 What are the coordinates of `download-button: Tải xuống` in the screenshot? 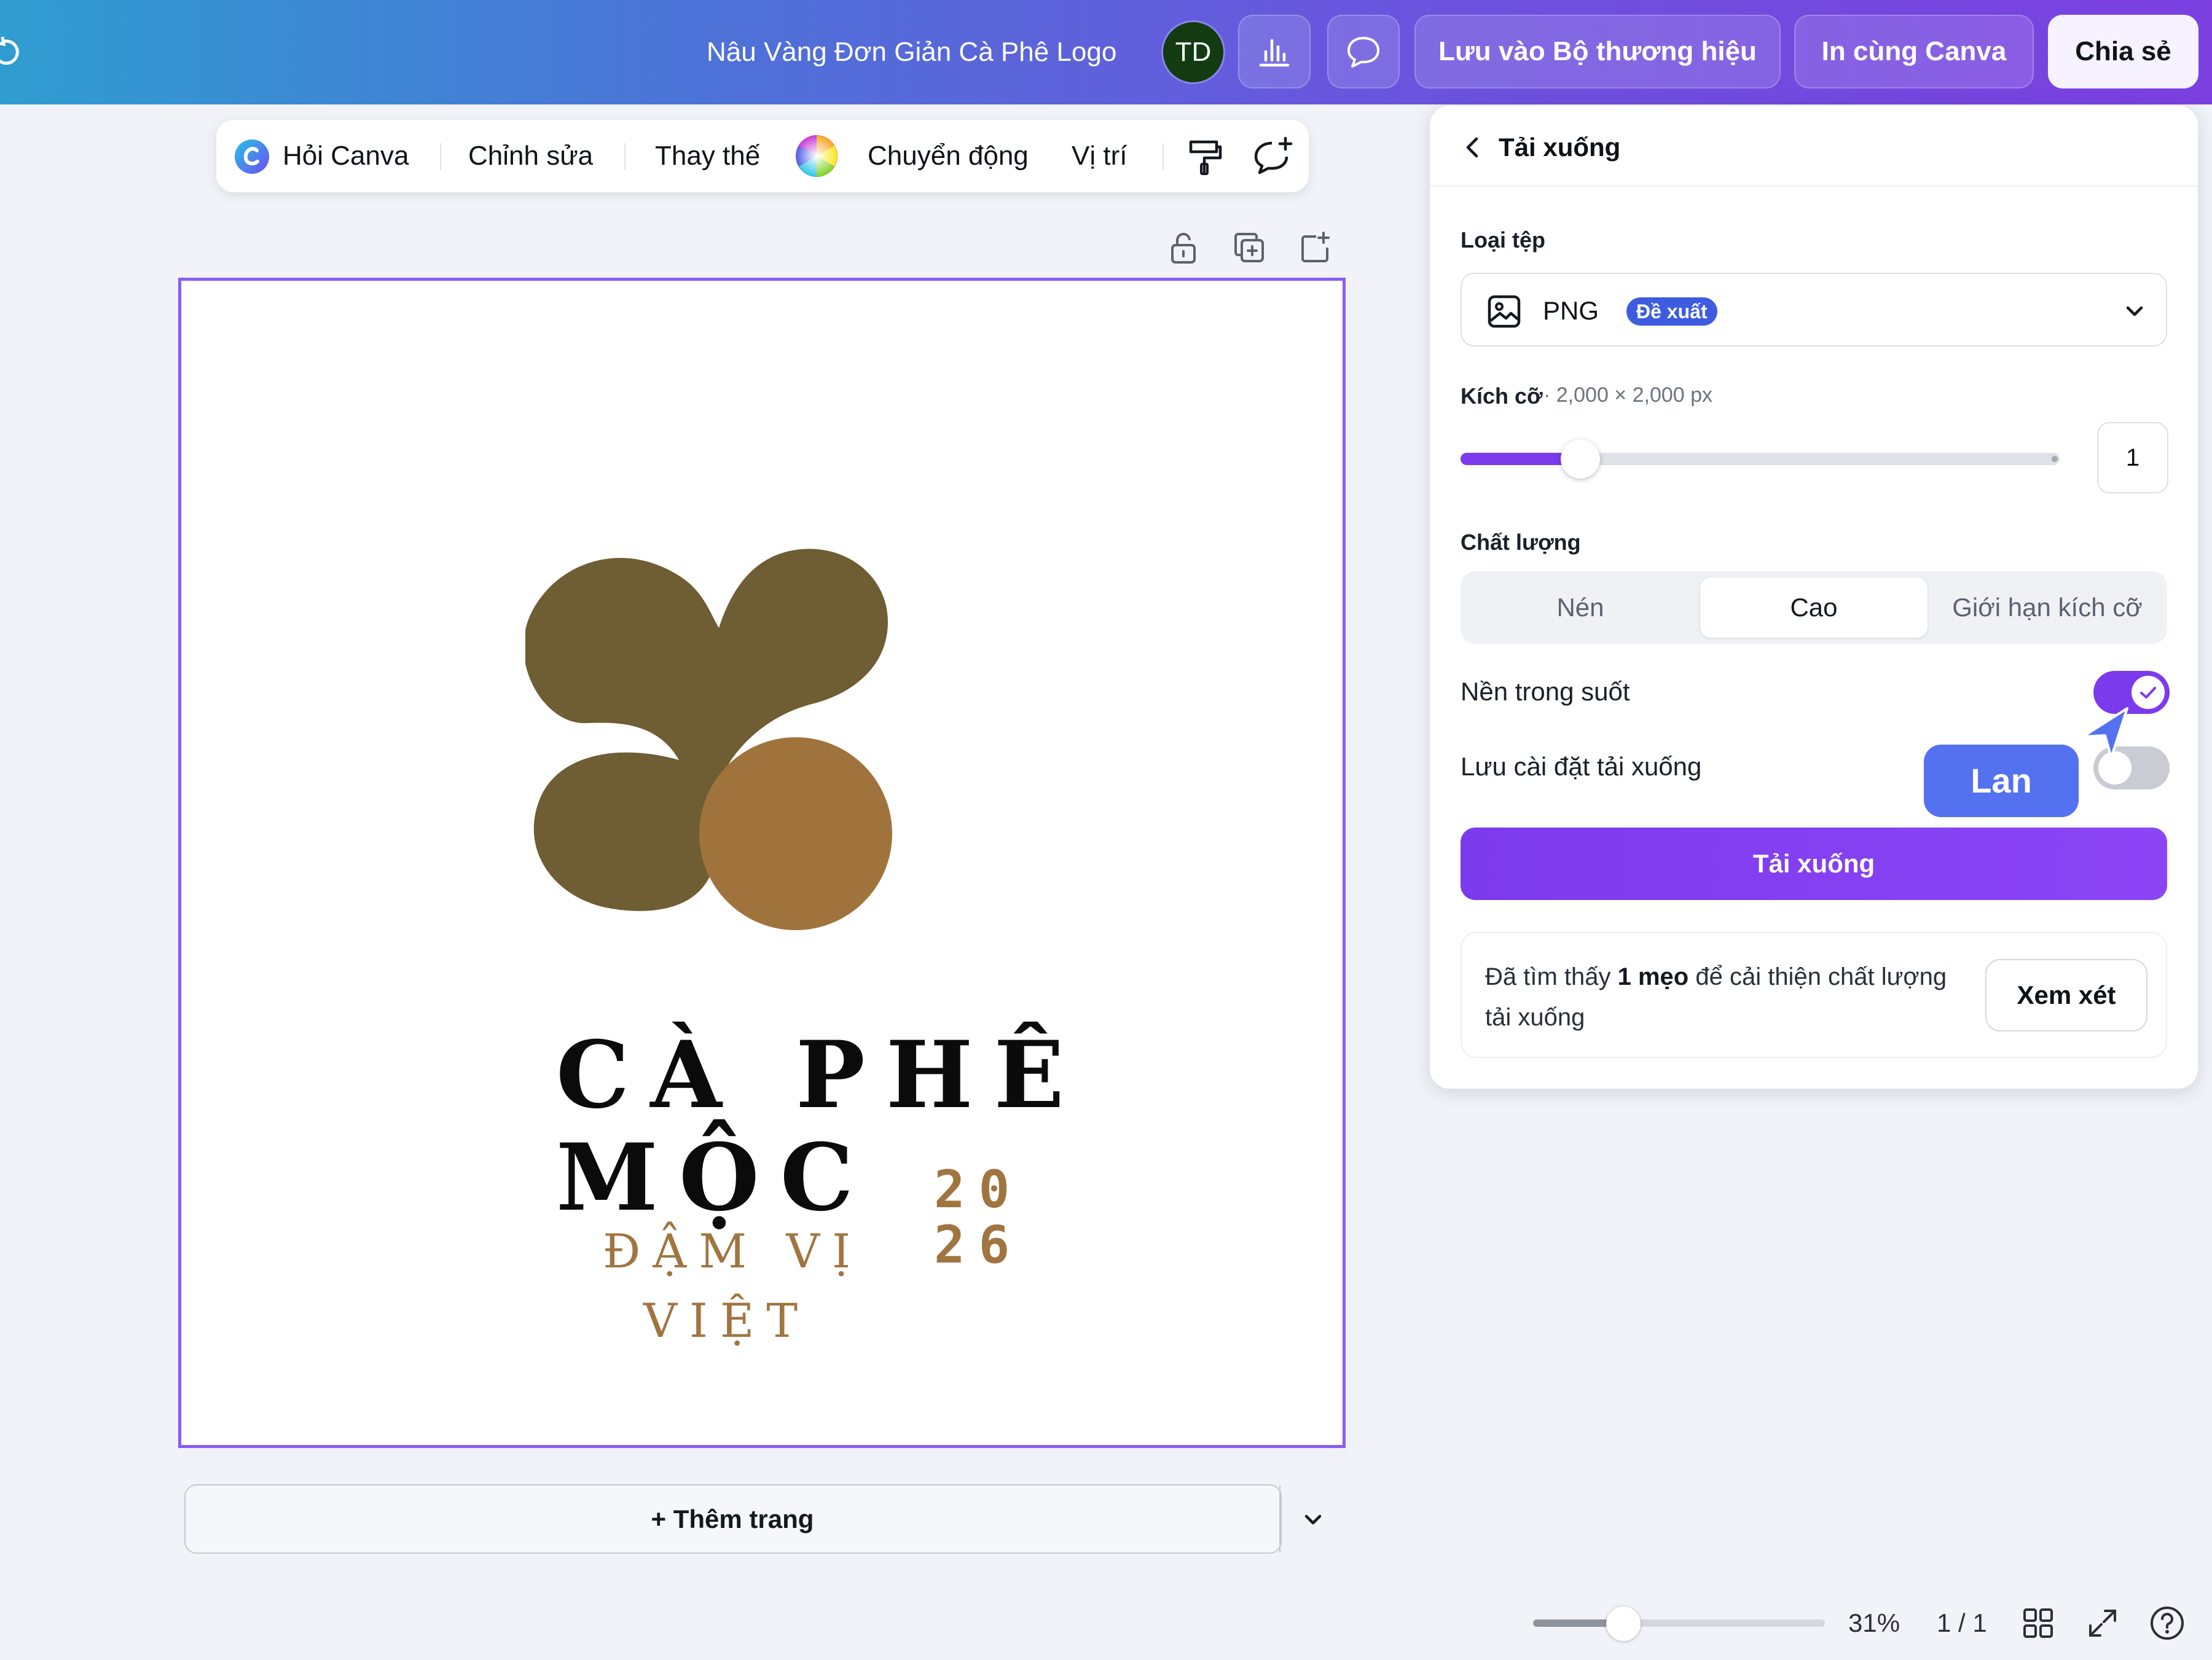 It's located at (1814, 864).